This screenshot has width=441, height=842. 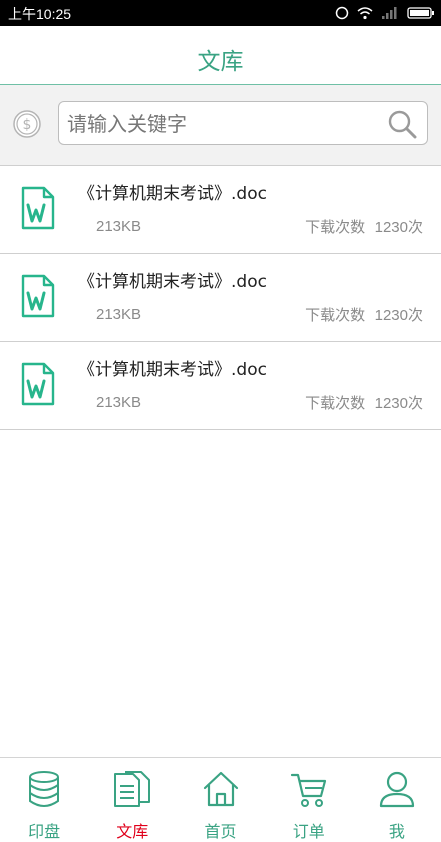 I want to click on page-title: 文库, so click(x=220, y=62).